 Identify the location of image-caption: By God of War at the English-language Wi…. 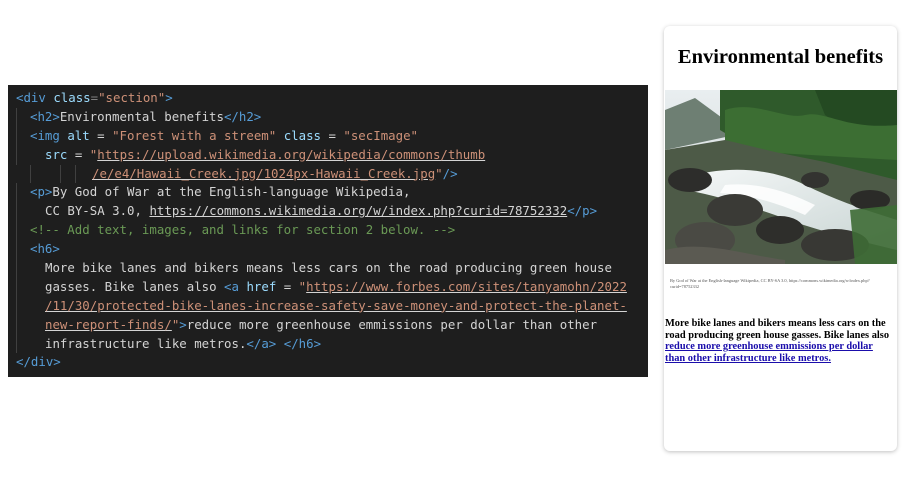
(770, 283).